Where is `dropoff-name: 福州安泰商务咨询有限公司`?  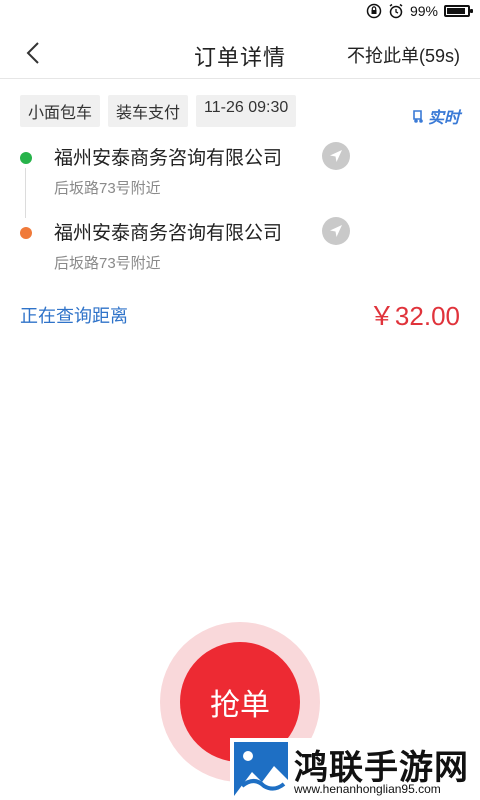 dropoff-name: 福州安泰商务咨询有限公司 is located at coordinates (168, 233).